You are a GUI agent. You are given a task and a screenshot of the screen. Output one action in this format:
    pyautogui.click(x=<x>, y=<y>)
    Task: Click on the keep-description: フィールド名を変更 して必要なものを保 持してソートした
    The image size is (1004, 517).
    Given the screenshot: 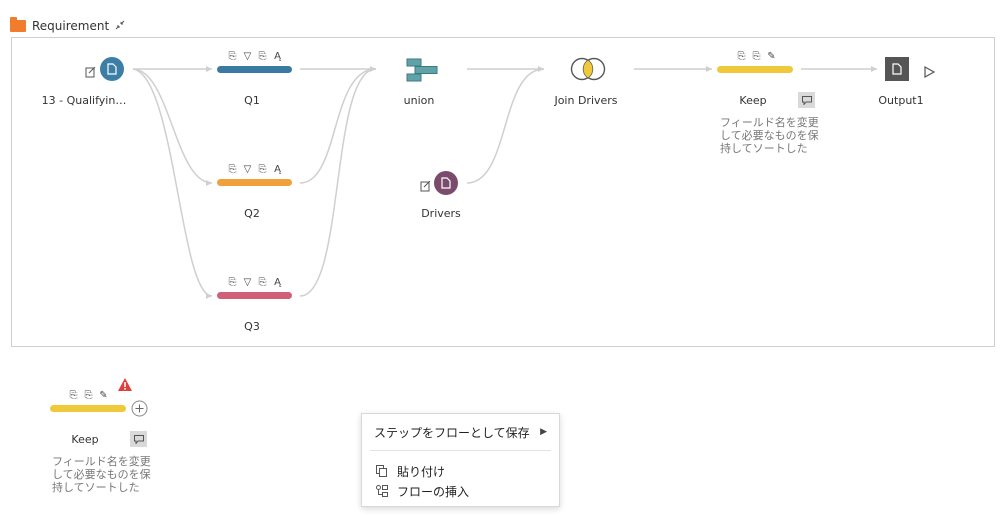 What is the action you would take?
    pyautogui.click(x=769, y=135)
    